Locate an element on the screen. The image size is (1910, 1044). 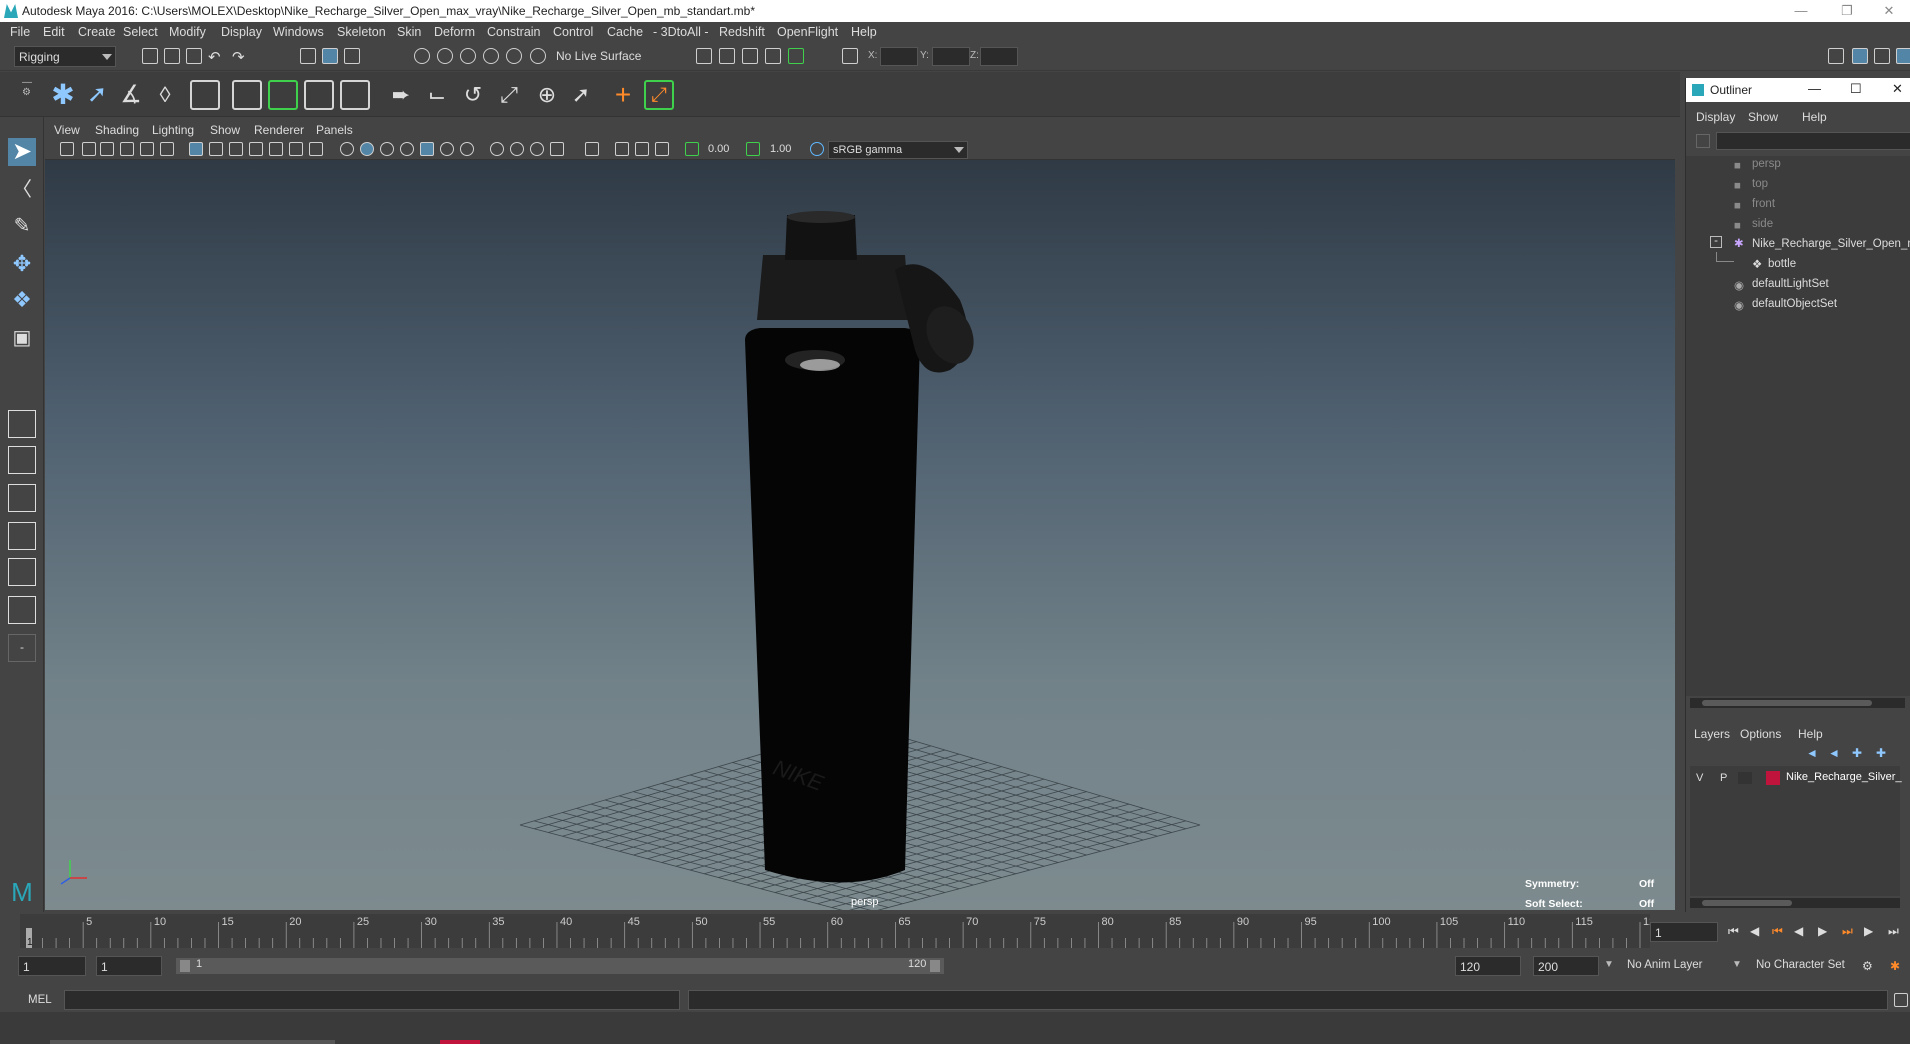
joint-tool-icon: ✱ is located at coordinates (63, 95).